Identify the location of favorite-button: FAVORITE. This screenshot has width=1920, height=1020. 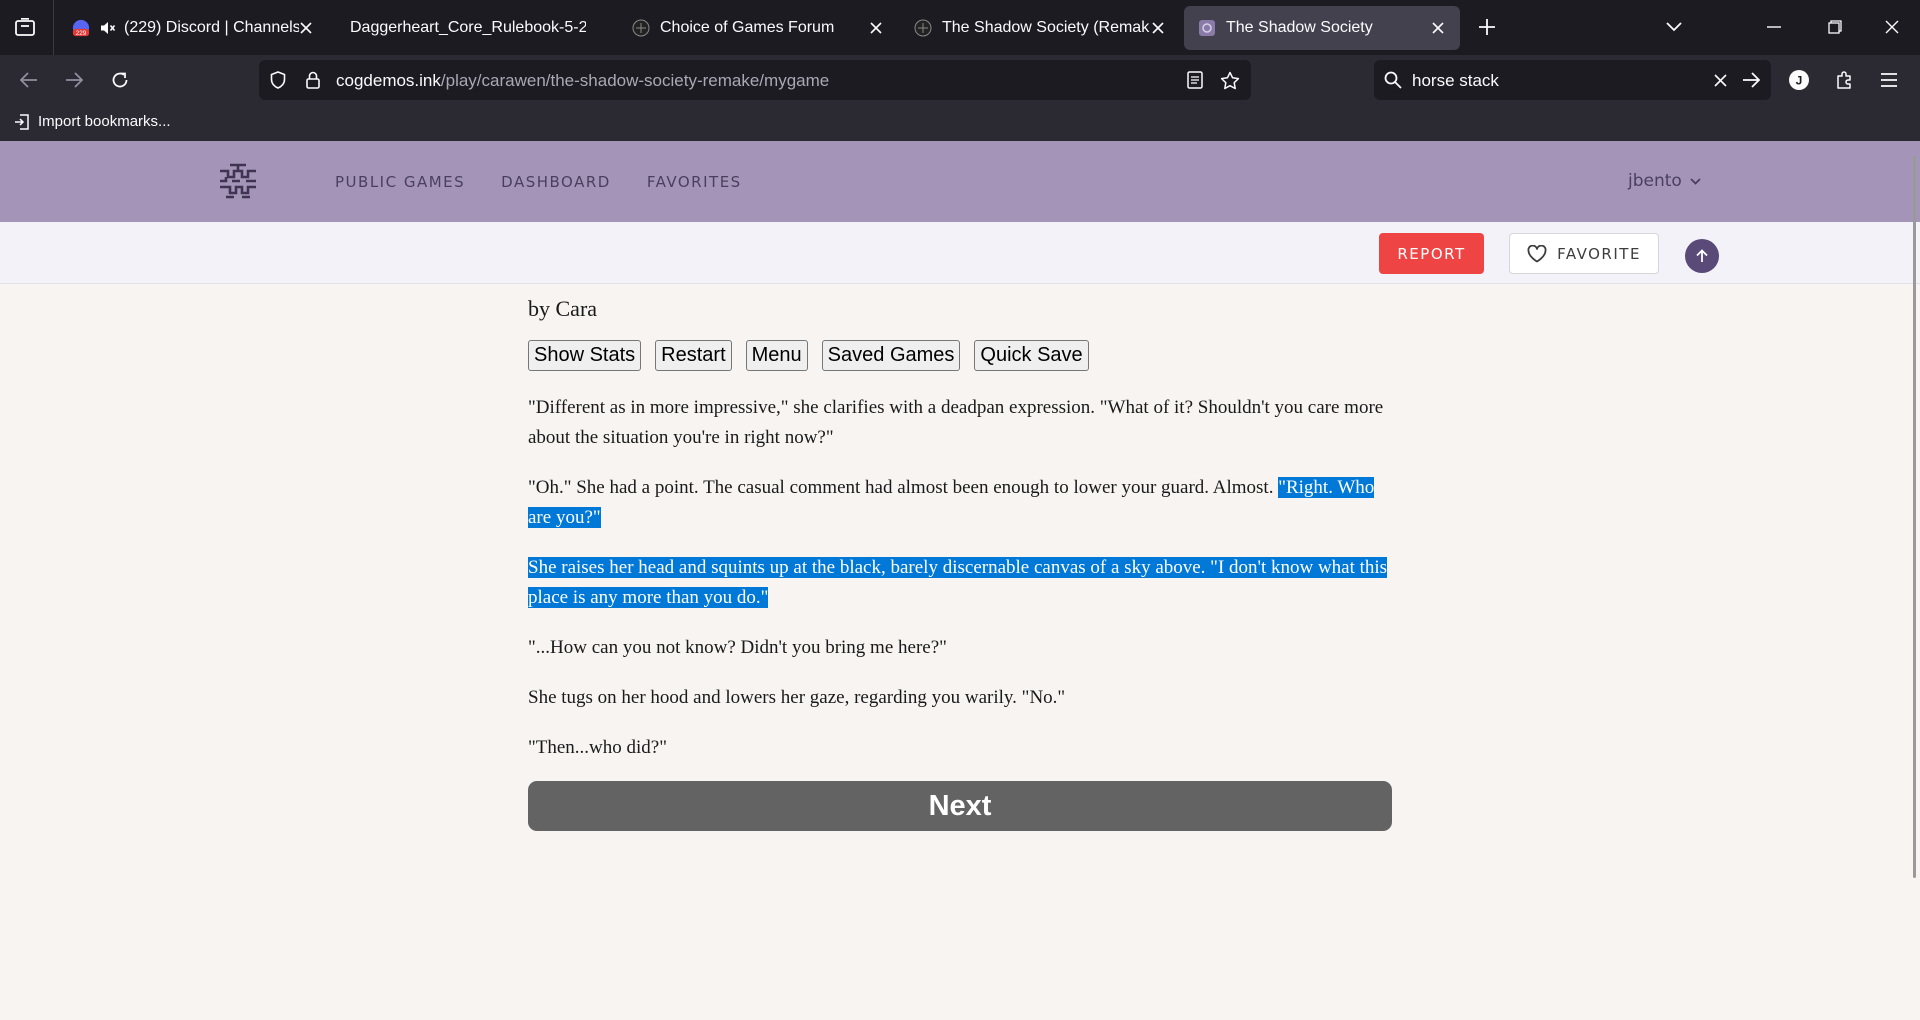
(1584, 253).